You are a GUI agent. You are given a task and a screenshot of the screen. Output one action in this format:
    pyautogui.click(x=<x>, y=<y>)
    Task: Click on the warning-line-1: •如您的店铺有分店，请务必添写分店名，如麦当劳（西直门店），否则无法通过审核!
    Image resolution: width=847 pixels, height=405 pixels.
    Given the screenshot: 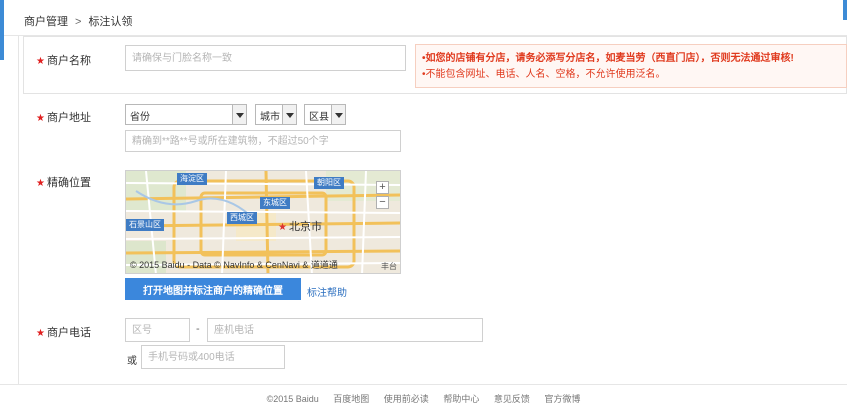 What is the action you would take?
    pyautogui.click(x=608, y=58)
    